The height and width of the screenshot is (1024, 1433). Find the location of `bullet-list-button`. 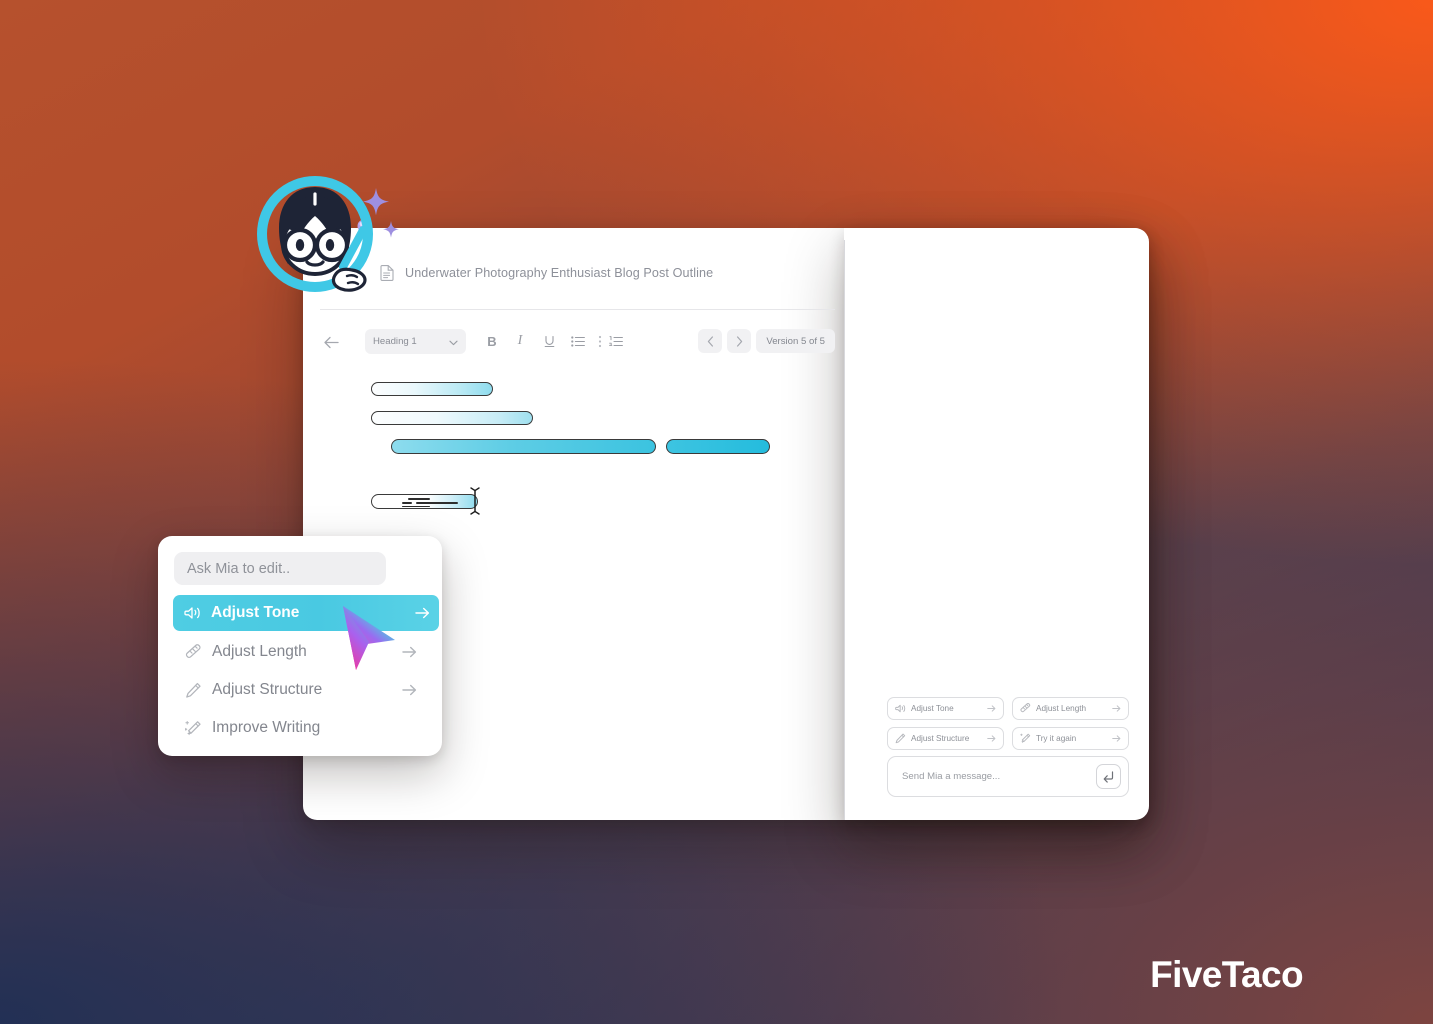

bullet-list-button is located at coordinates (578, 341).